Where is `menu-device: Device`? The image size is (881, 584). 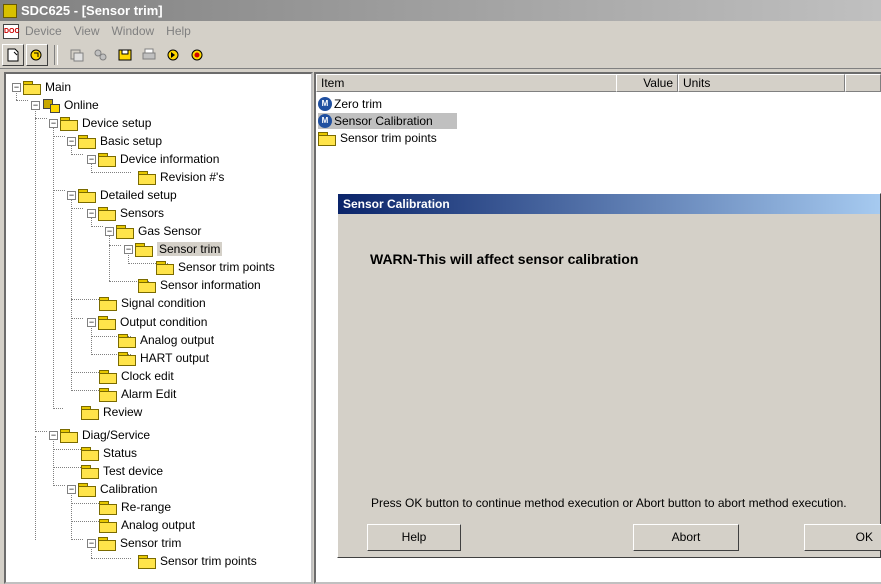 menu-device: Device is located at coordinates (43, 31).